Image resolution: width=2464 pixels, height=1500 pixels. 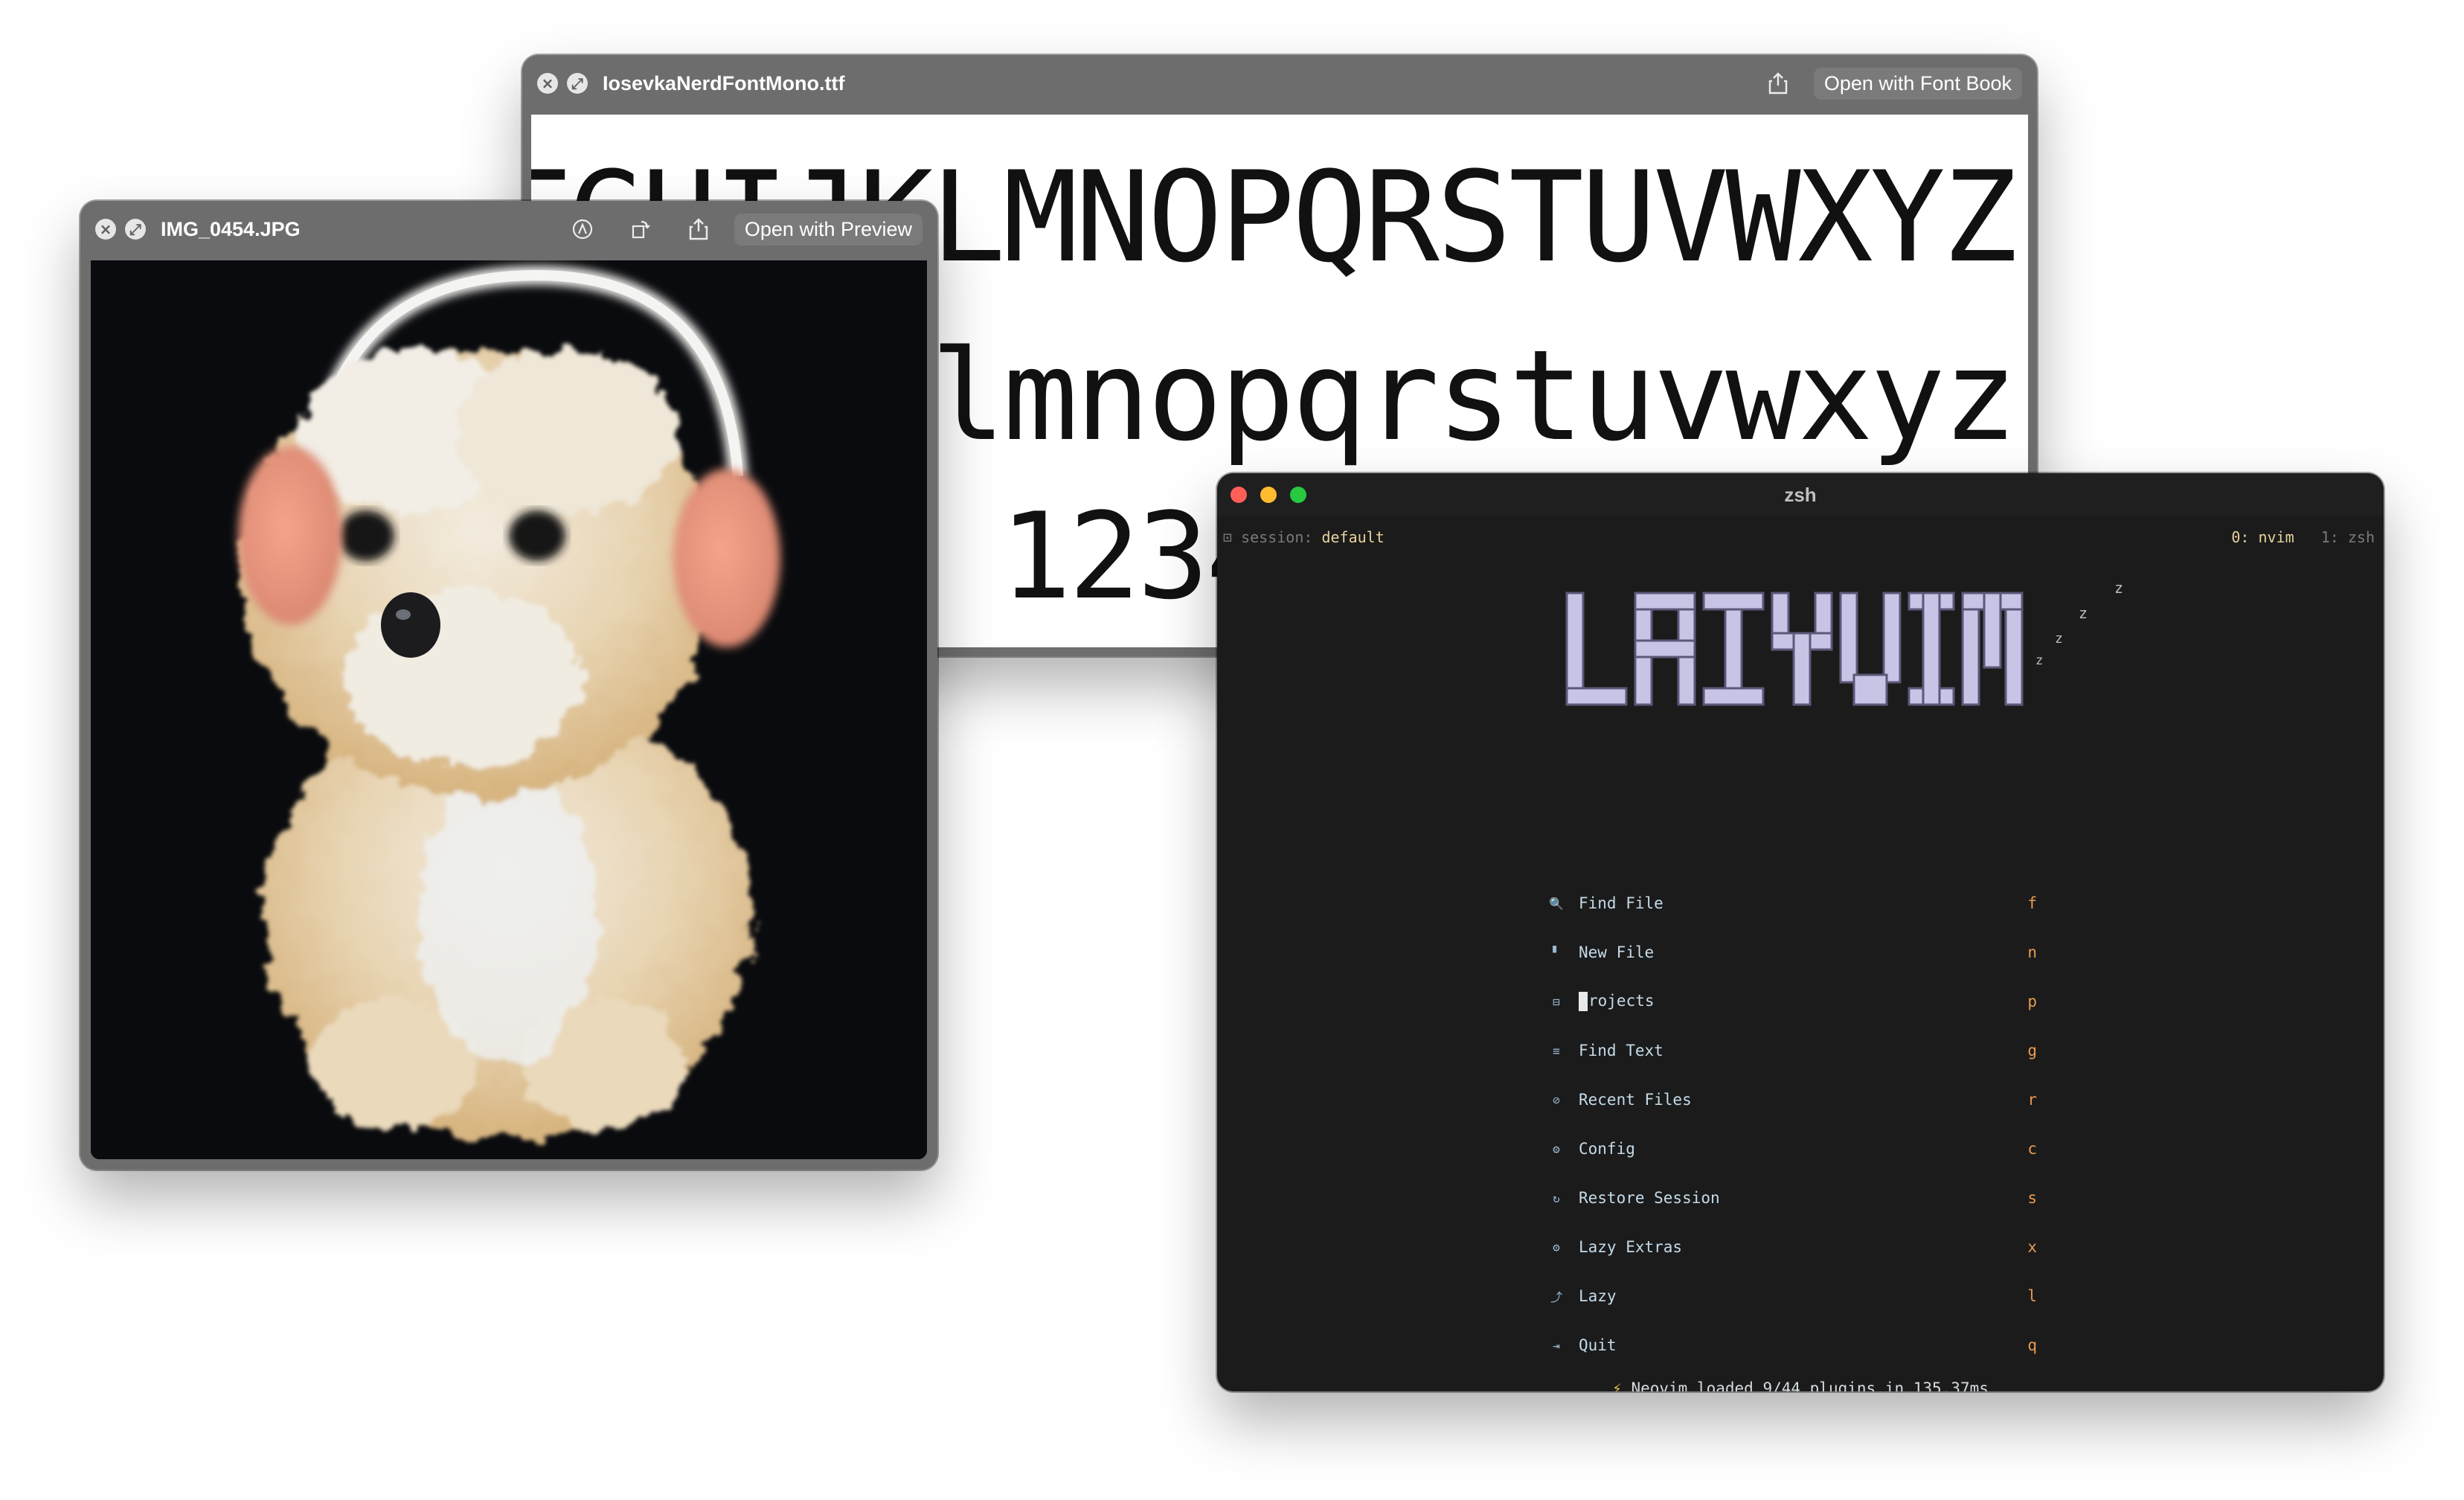 I want to click on logo-letter-v, so click(x=1870, y=649).